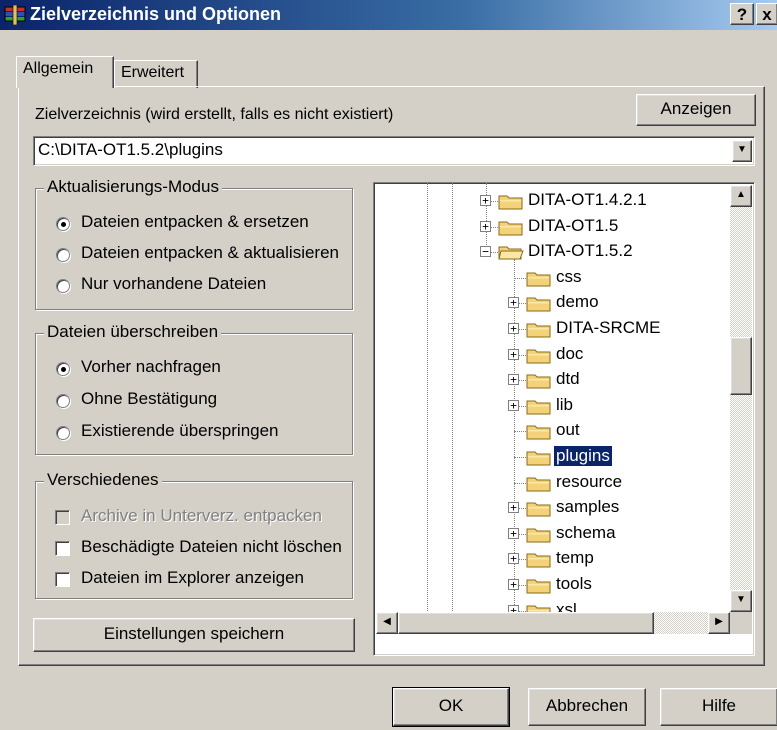 The image size is (777, 730). What do you see at coordinates (130, 149) in the screenshot?
I see `destination-value: C:\DITA-OT1.5.2\plugins` at bounding box center [130, 149].